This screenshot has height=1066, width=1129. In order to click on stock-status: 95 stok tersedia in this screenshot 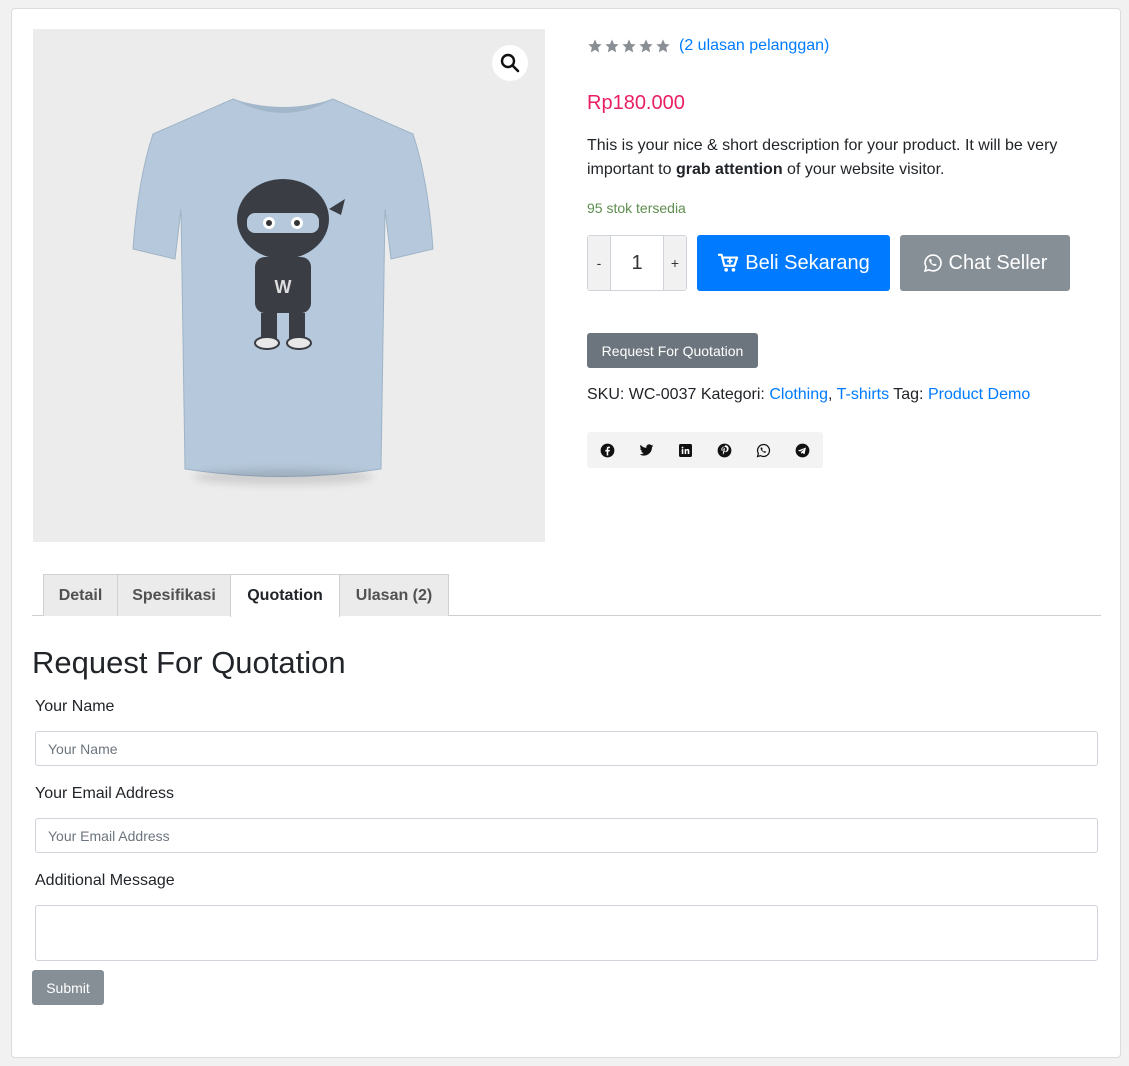, I will do `click(636, 208)`.